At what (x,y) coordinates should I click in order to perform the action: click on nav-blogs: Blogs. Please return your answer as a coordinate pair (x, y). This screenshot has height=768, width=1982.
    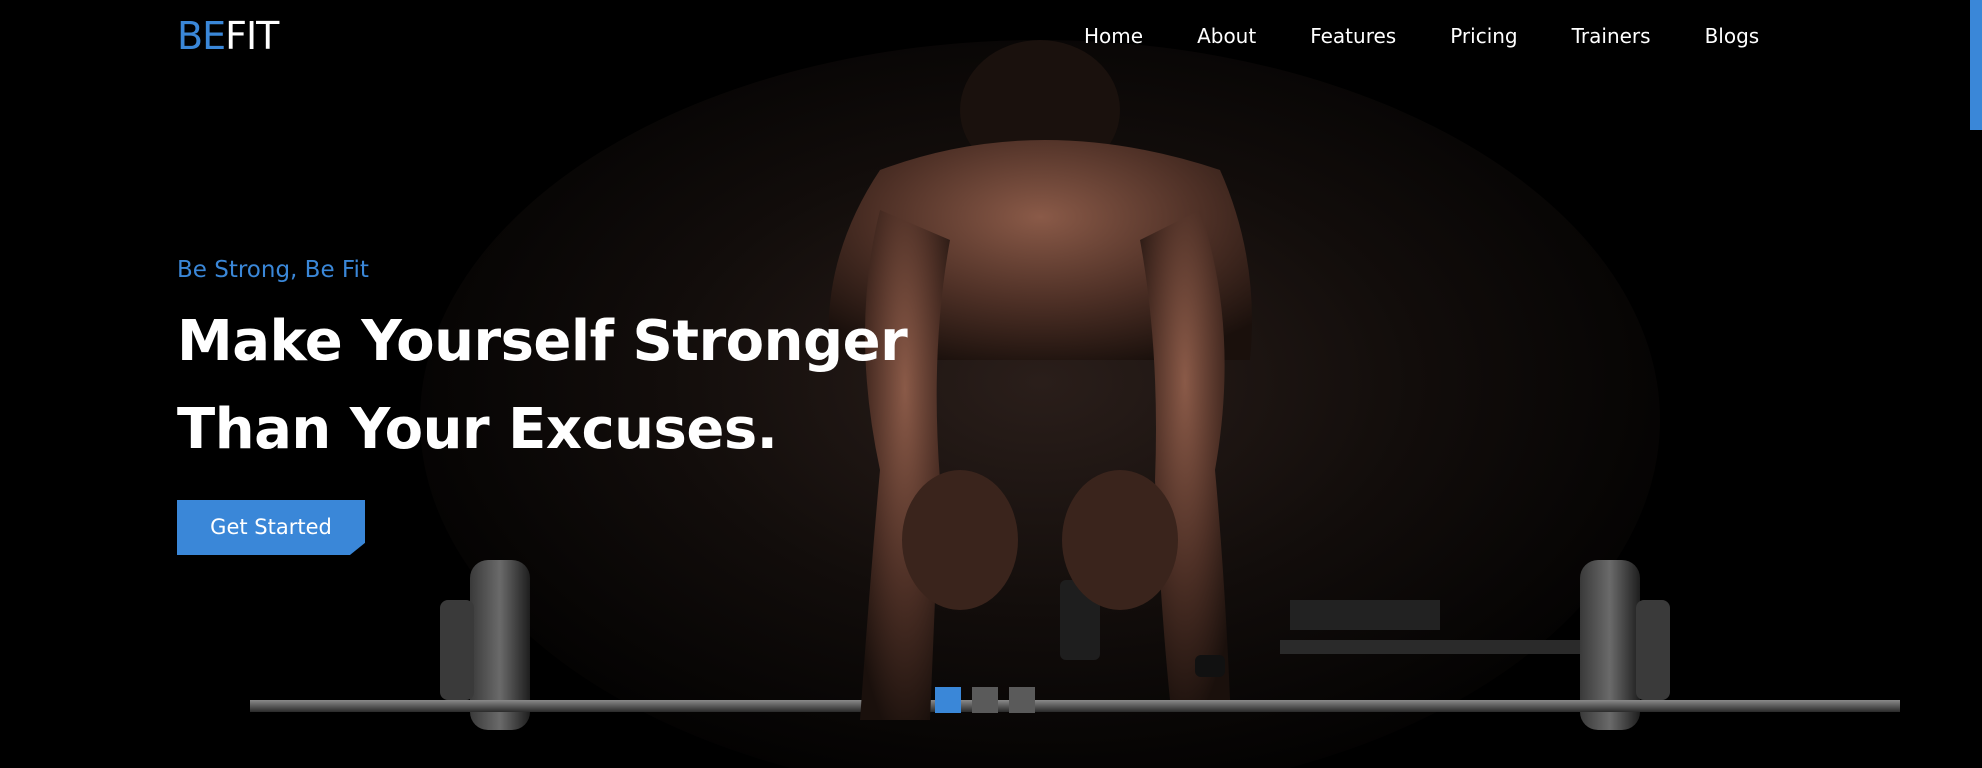
    Looking at the image, I should click on (1732, 36).